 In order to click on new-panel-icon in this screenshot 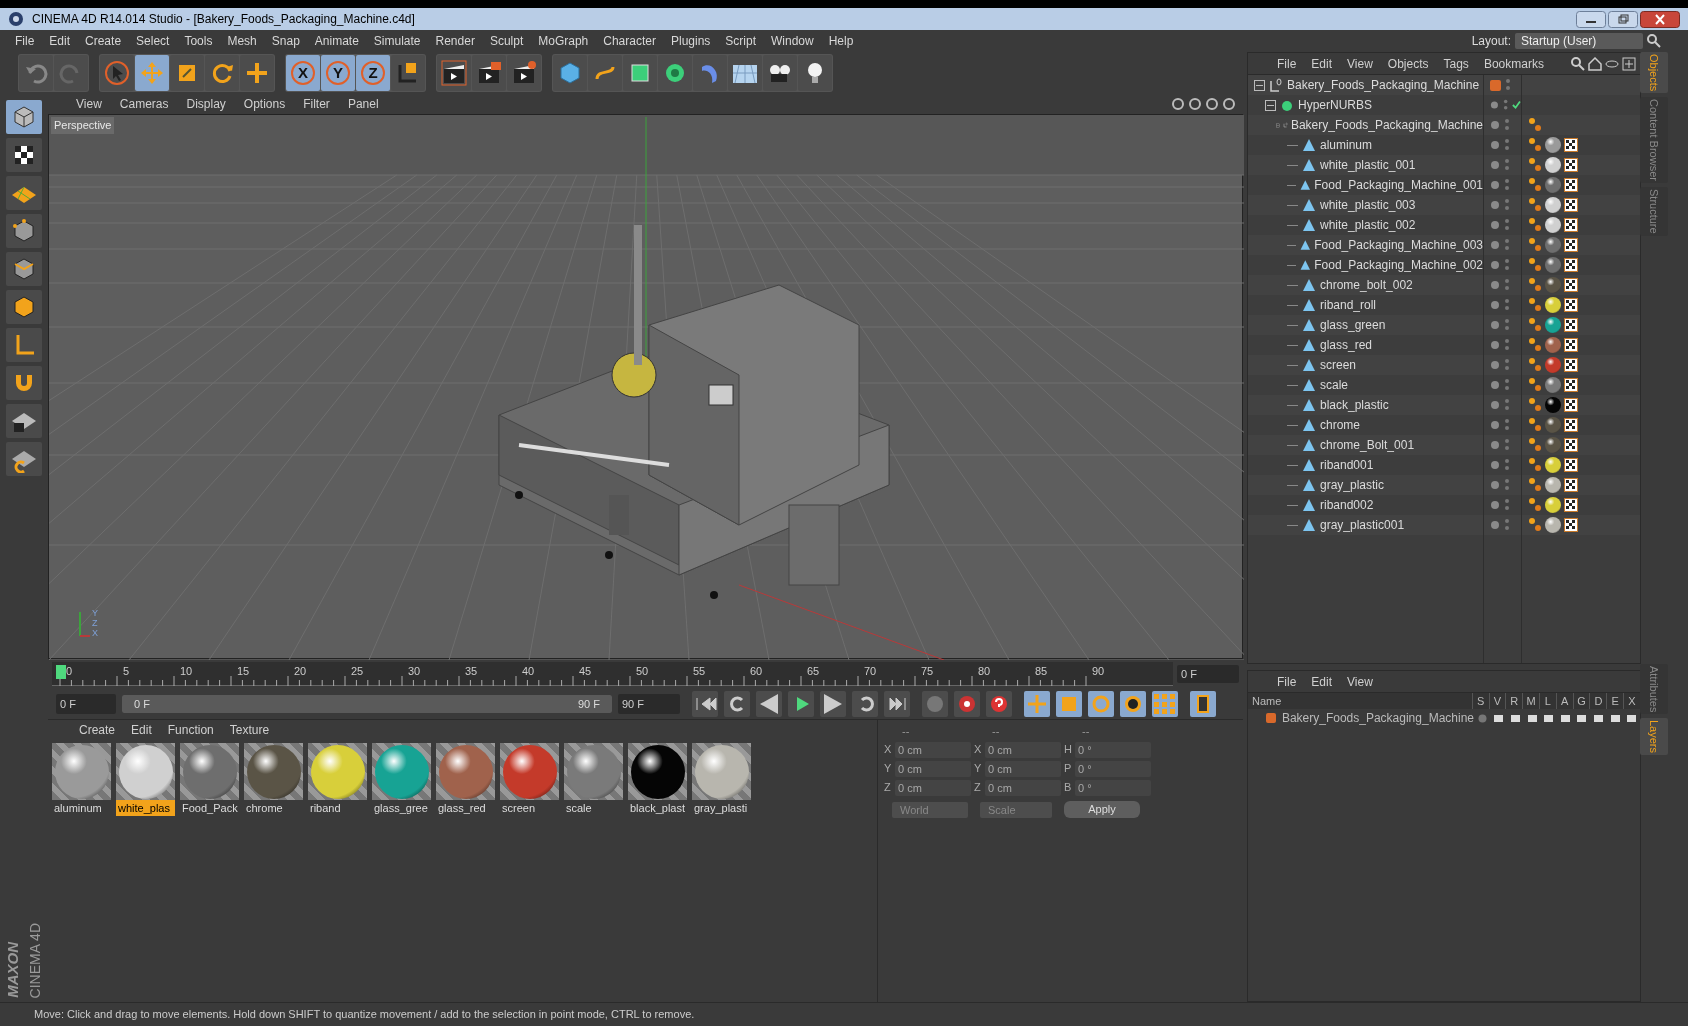, I will do `click(1629, 63)`.